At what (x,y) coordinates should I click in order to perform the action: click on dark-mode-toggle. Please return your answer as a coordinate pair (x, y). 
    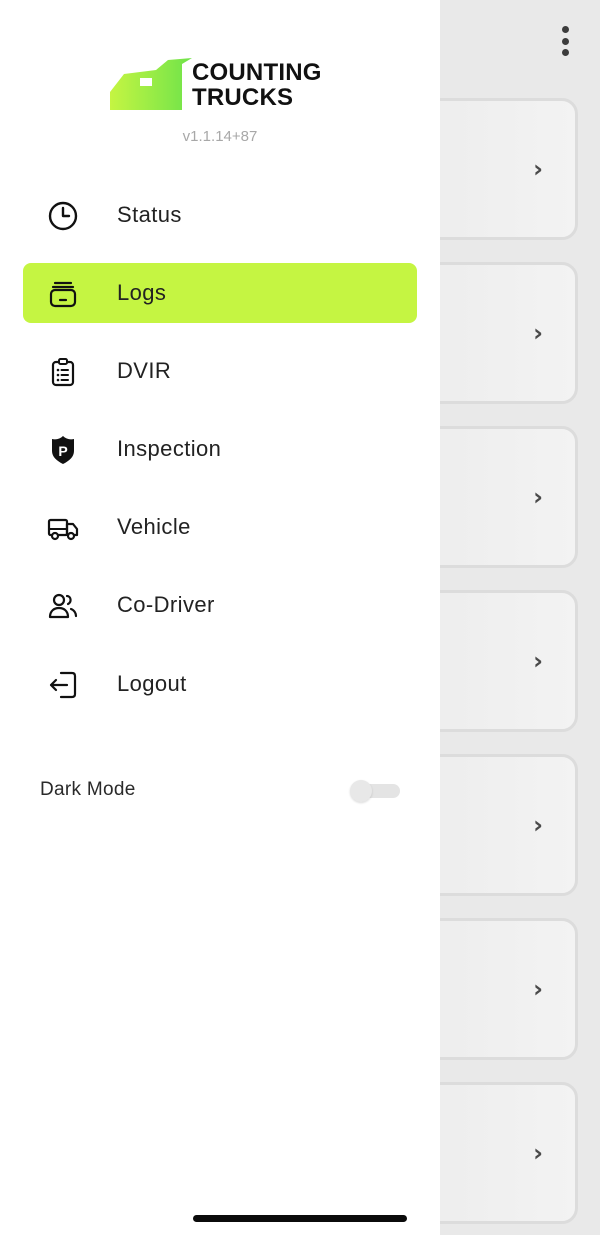
    Looking at the image, I should click on (375, 791).